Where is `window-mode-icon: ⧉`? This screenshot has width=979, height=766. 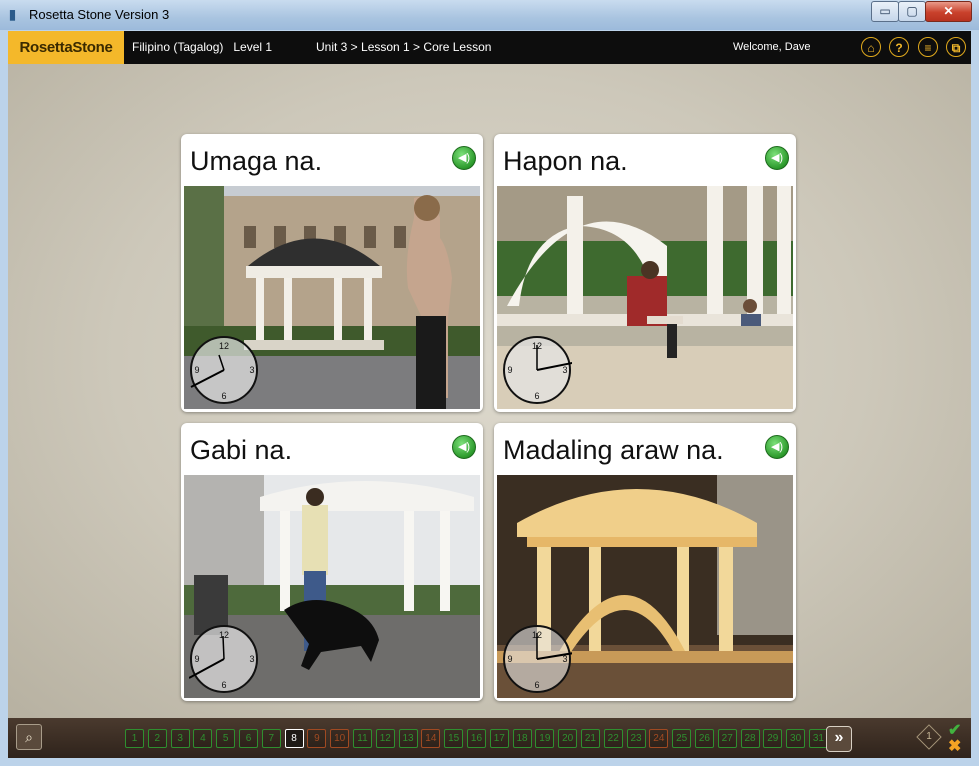 window-mode-icon: ⧉ is located at coordinates (956, 47).